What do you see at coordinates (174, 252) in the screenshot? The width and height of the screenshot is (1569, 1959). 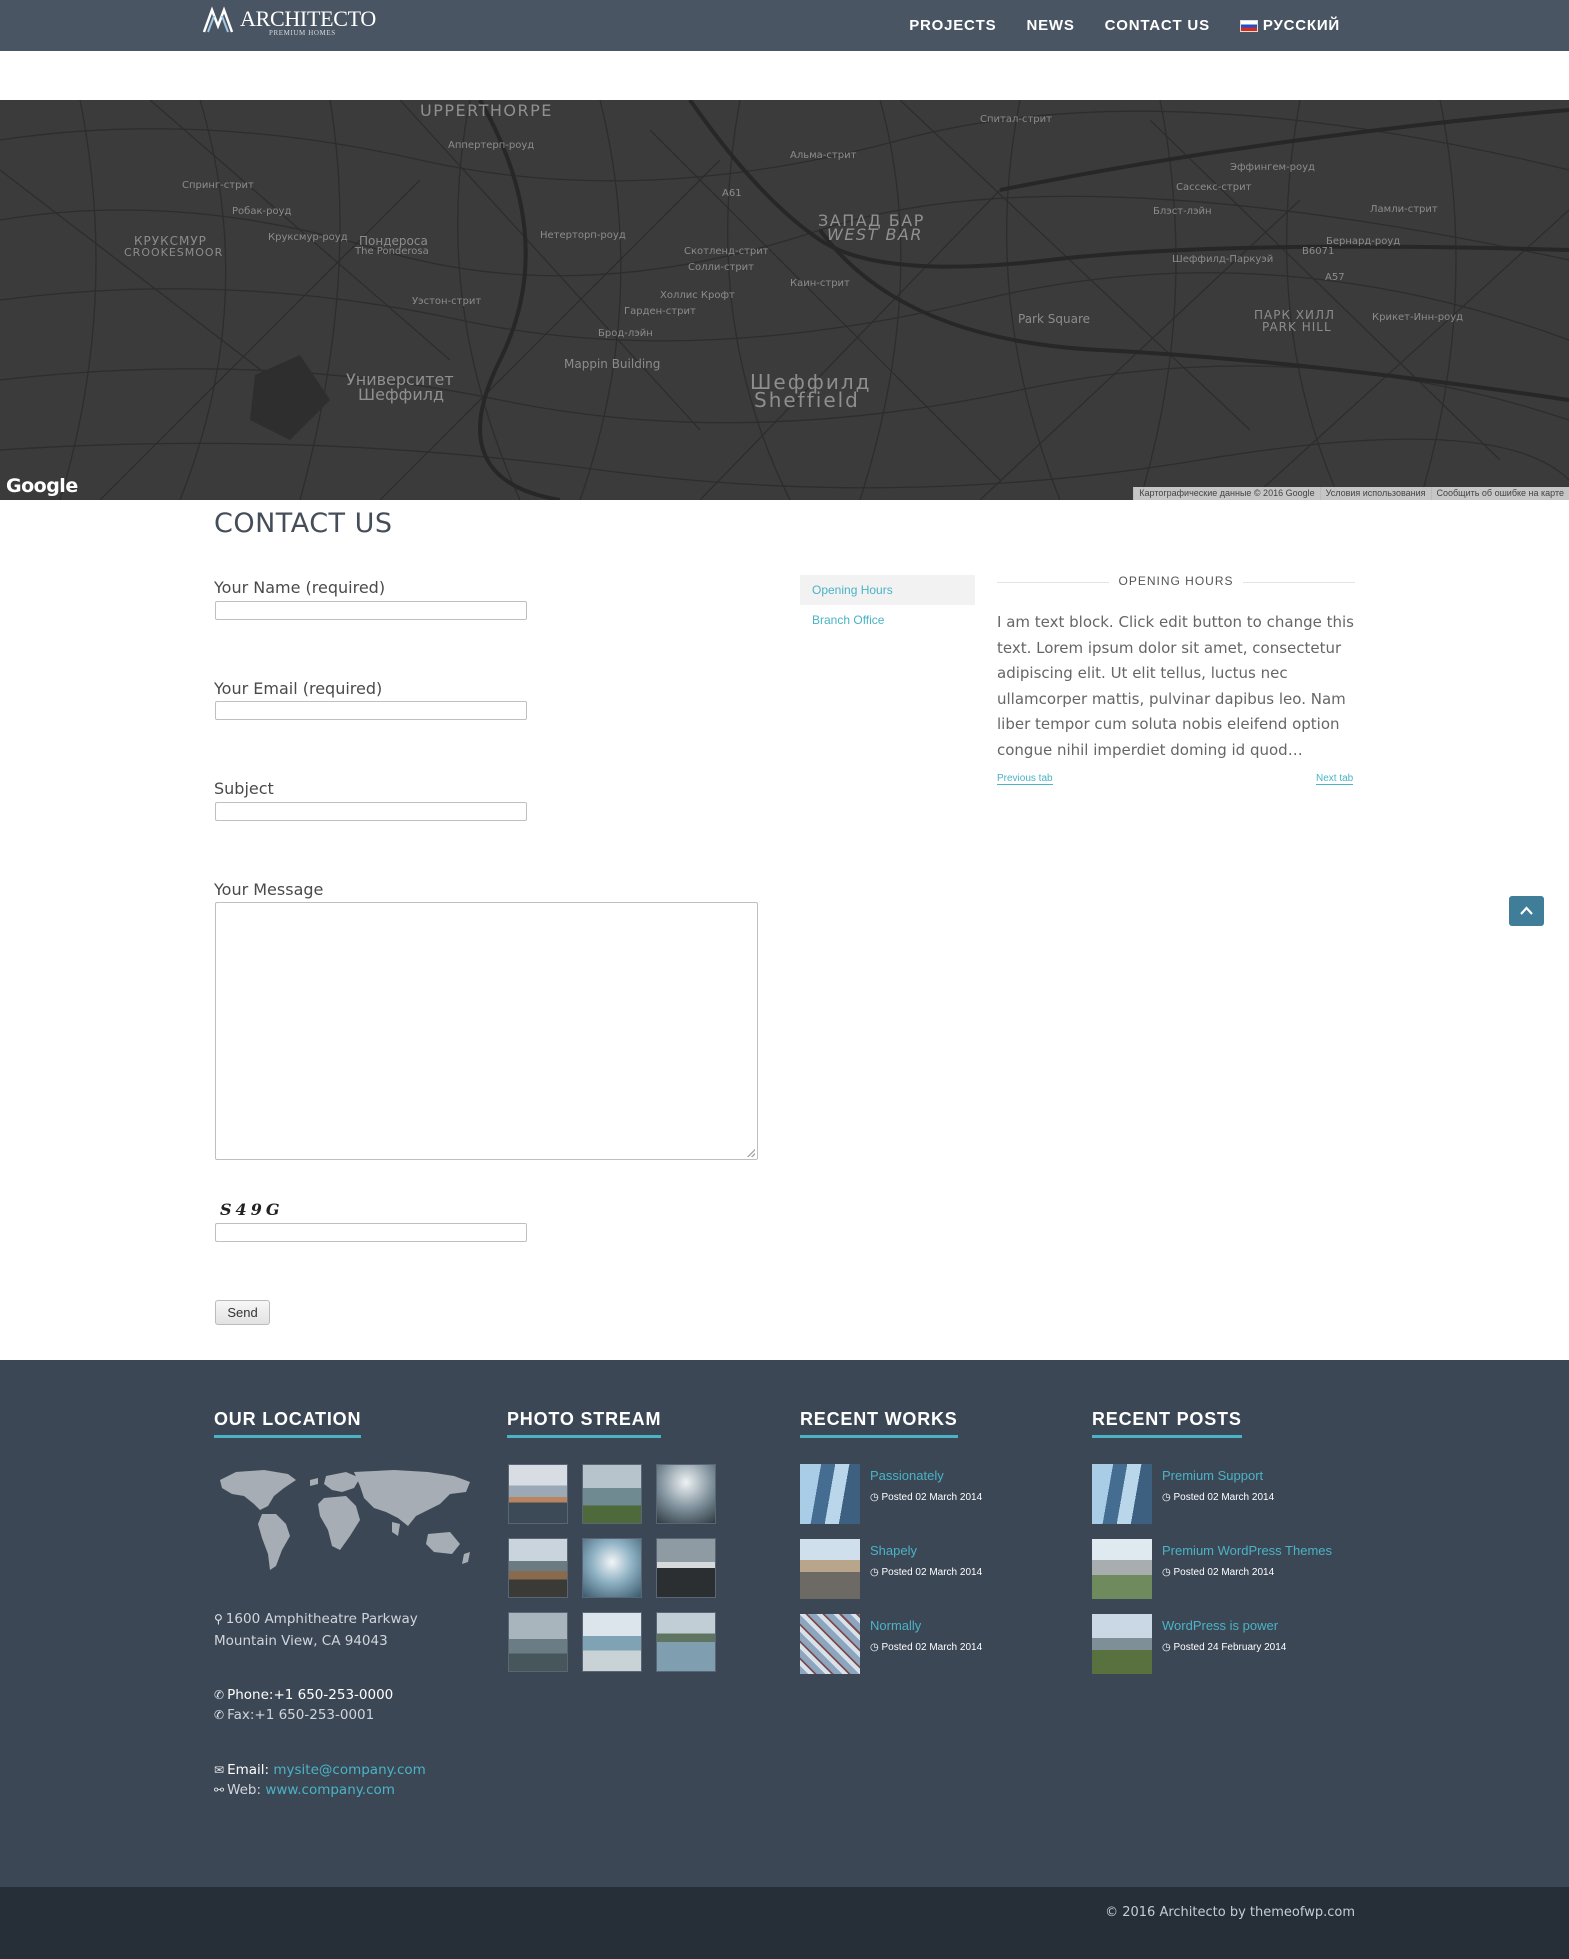 I see `map-label: CROOKESMOOR` at bounding box center [174, 252].